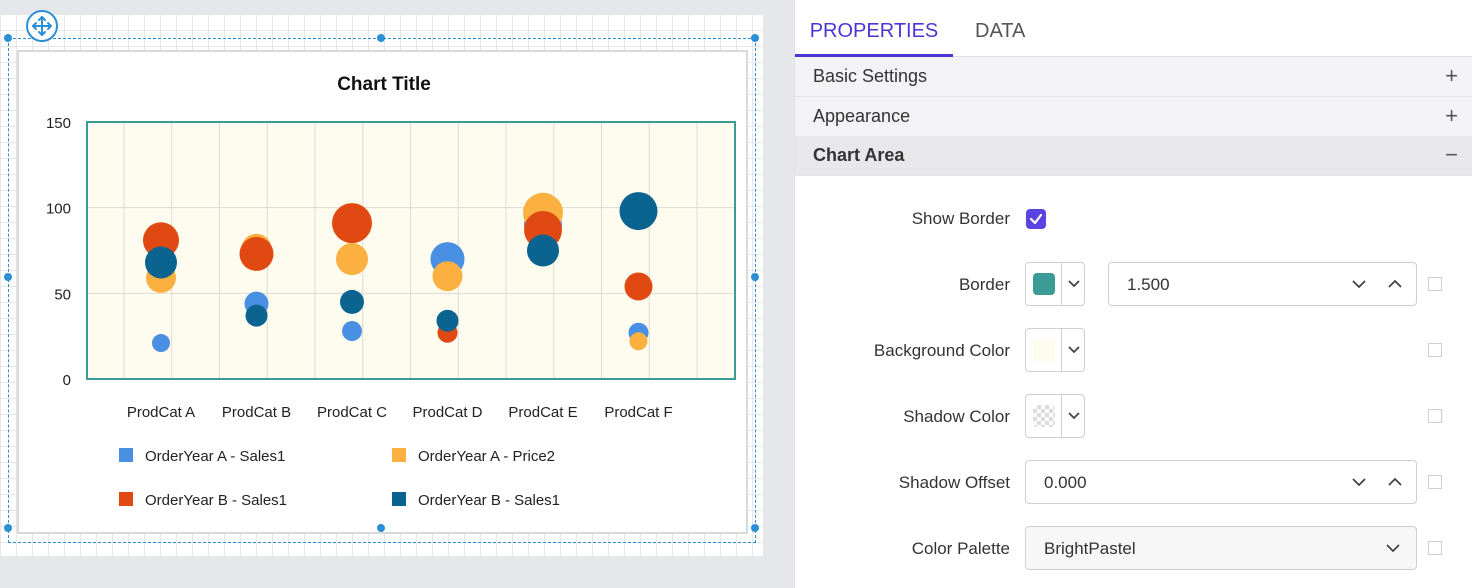  Describe the element at coordinates (956, 416) in the screenshot. I see `shadow-color-label: Shadow Color` at that location.